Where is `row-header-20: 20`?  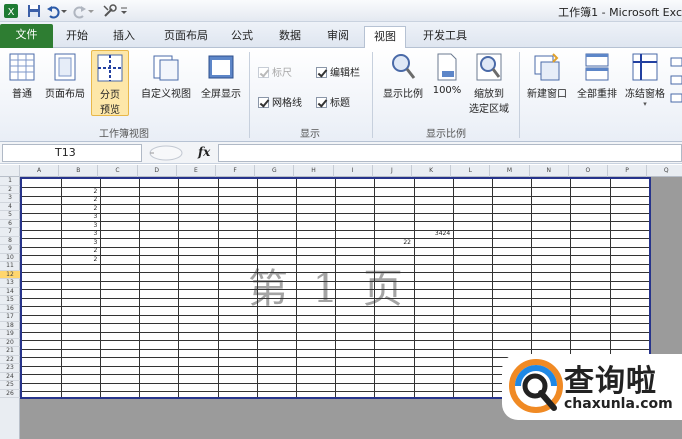
row-header-20: 20 is located at coordinates (10, 343).